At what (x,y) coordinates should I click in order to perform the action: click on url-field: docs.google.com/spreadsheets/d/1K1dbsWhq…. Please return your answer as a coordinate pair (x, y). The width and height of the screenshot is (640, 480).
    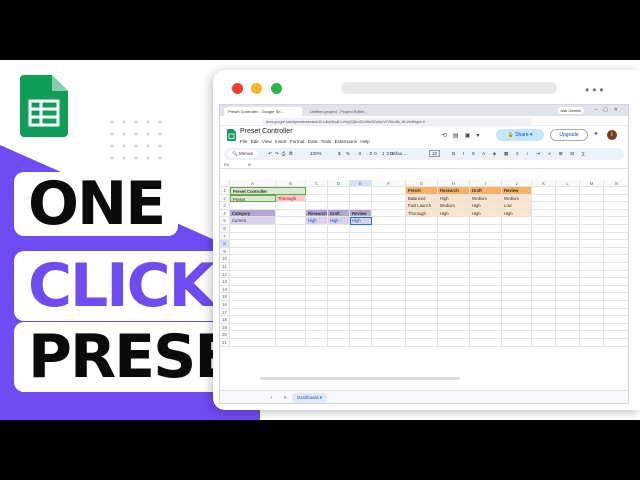
    Looking at the image, I should click on (397, 121).